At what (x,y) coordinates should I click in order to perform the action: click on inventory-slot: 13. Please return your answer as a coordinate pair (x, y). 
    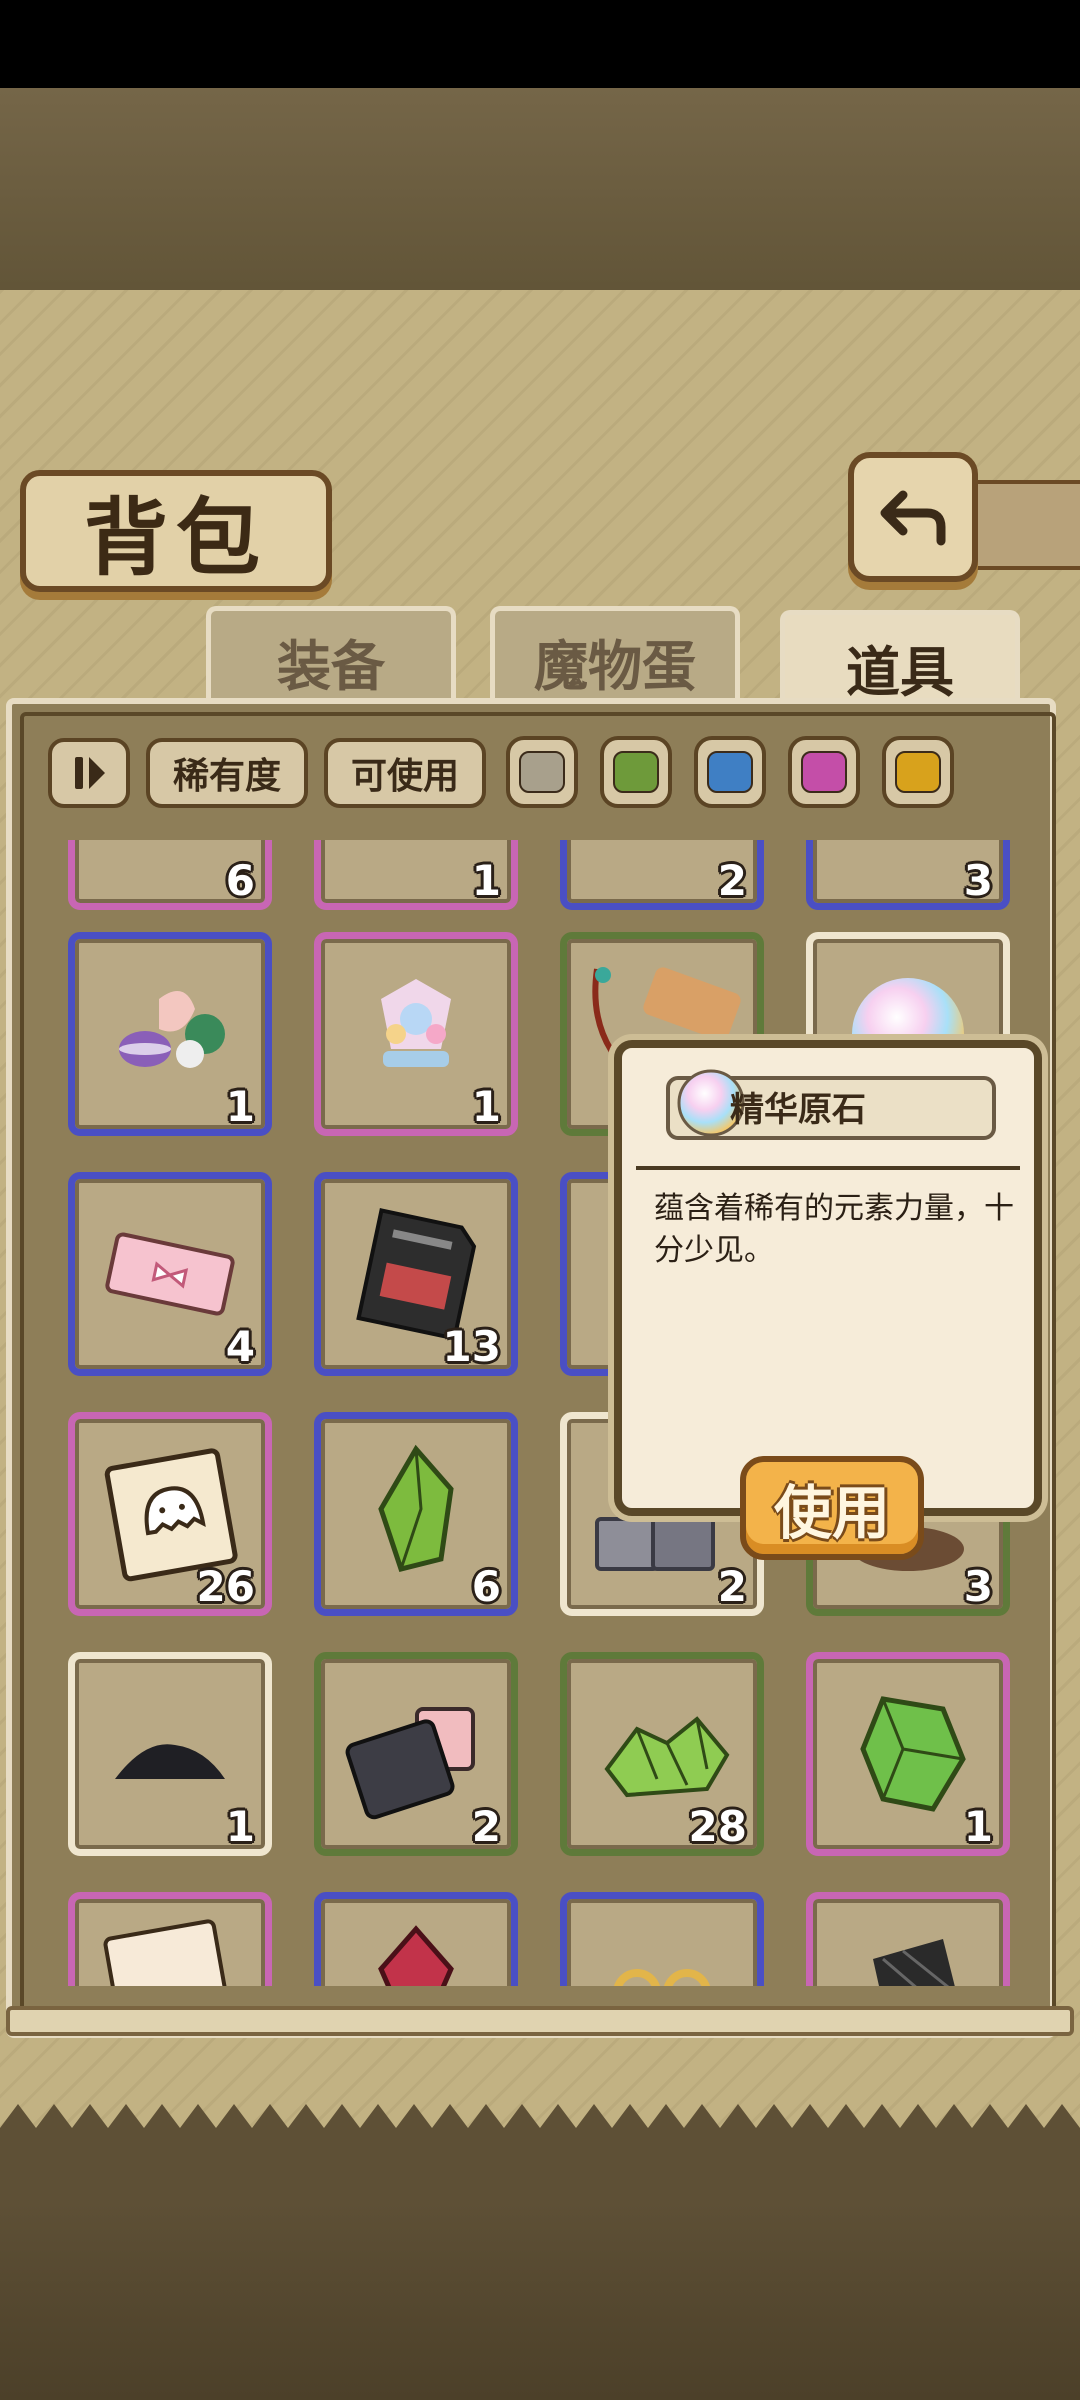
    Looking at the image, I should click on (416, 1274).